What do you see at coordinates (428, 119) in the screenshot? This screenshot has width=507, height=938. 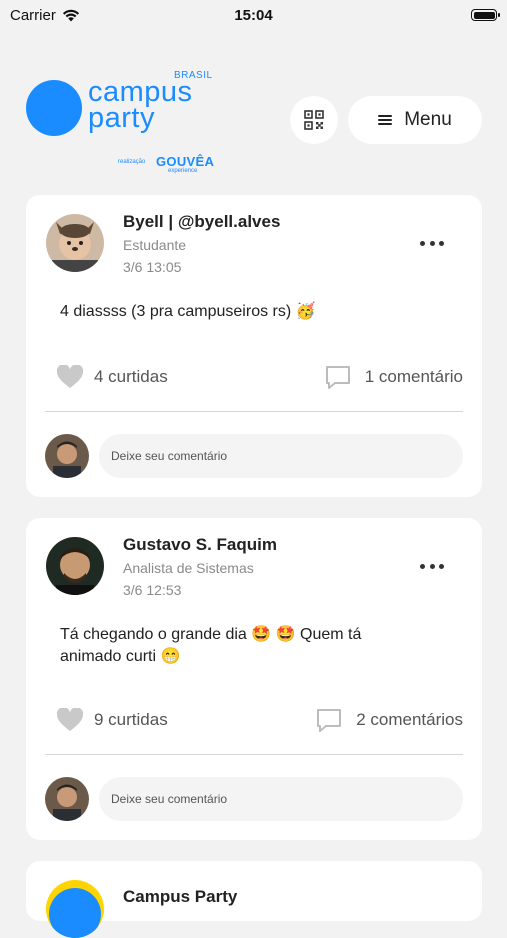 I see `menu-label: Menu` at bounding box center [428, 119].